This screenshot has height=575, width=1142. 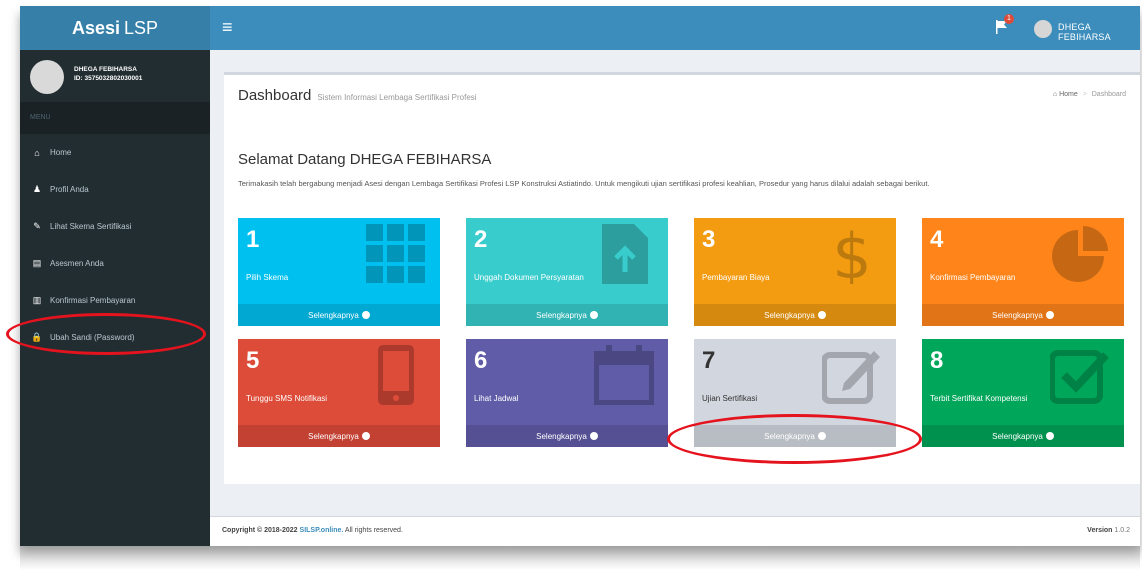 What do you see at coordinates (625, 254) in the screenshot?
I see `document-upload-icon` at bounding box center [625, 254].